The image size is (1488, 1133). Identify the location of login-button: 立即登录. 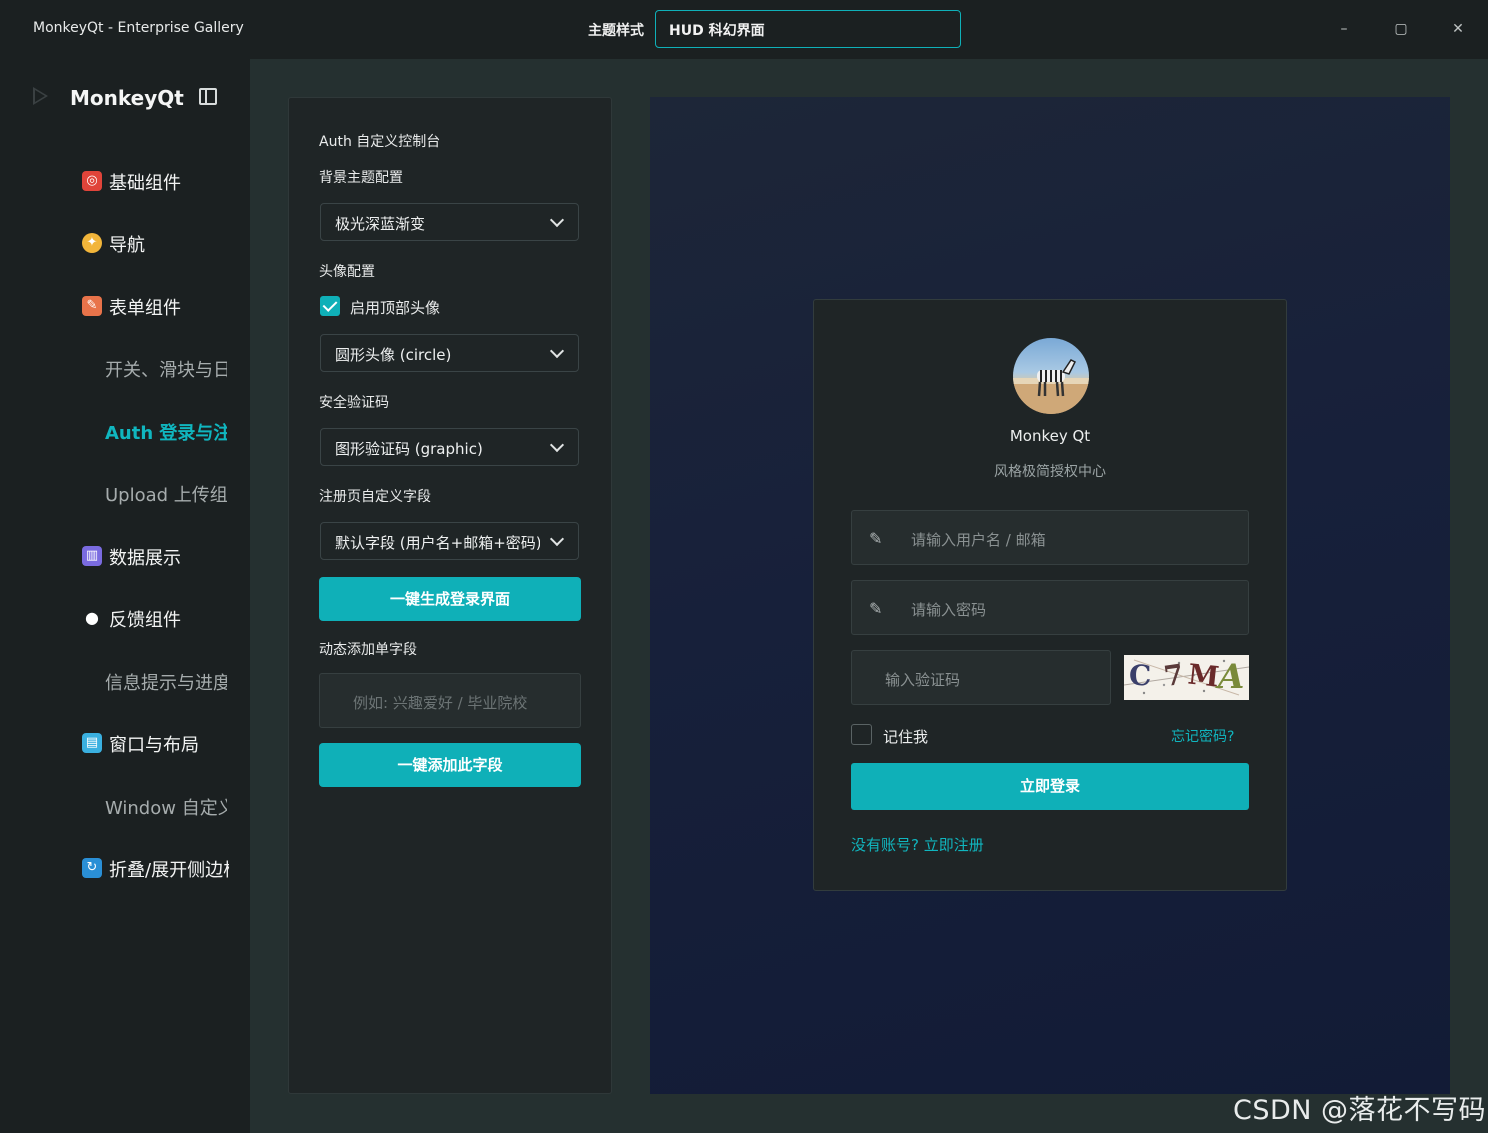
(1050, 786).